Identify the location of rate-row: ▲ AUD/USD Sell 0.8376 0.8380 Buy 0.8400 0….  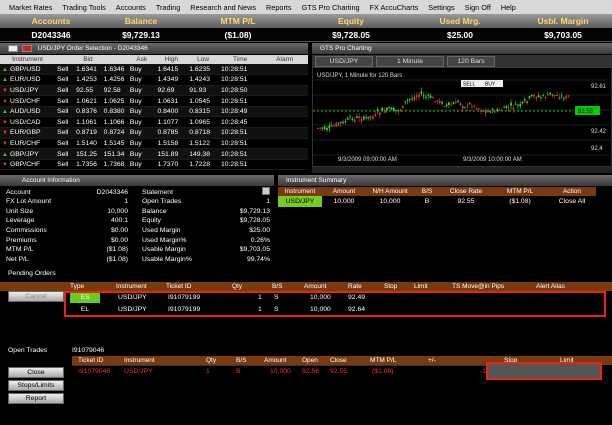
(154, 112).